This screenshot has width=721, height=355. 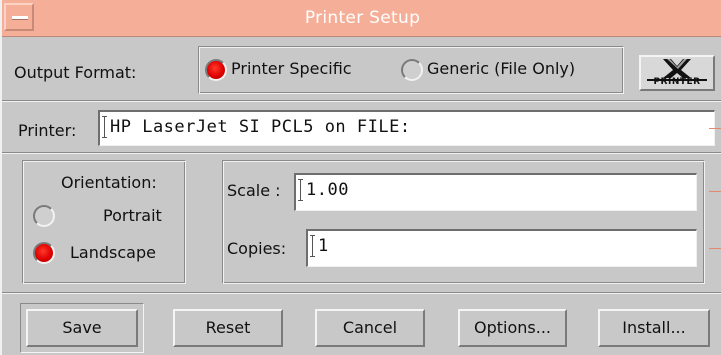 What do you see at coordinates (677, 82) in the screenshot?
I see `logo-text: PRINTER` at bounding box center [677, 82].